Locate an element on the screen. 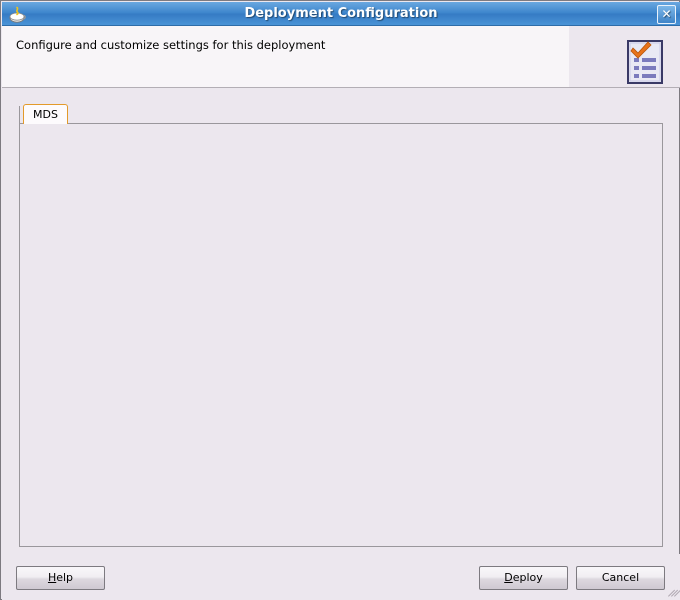 The width and height of the screenshot is (680, 600). help-button: Help is located at coordinates (60, 578).